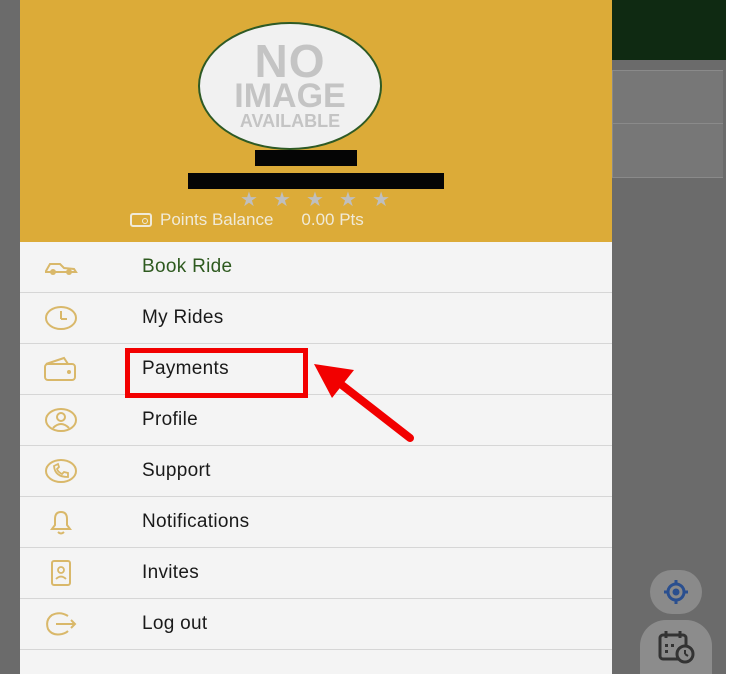 The image size is (746, 674). I want to click on pointer-arrow-icon, so click(364, 403).